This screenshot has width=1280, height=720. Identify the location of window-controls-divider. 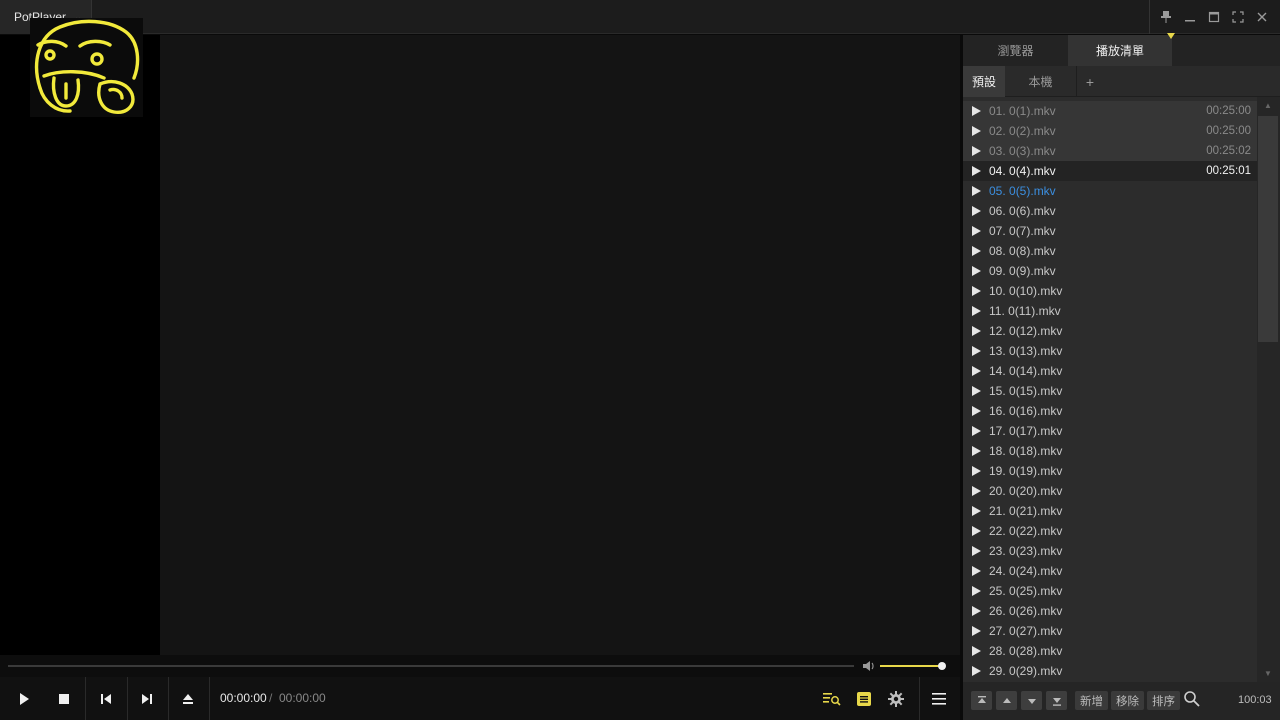
(1149, 17).